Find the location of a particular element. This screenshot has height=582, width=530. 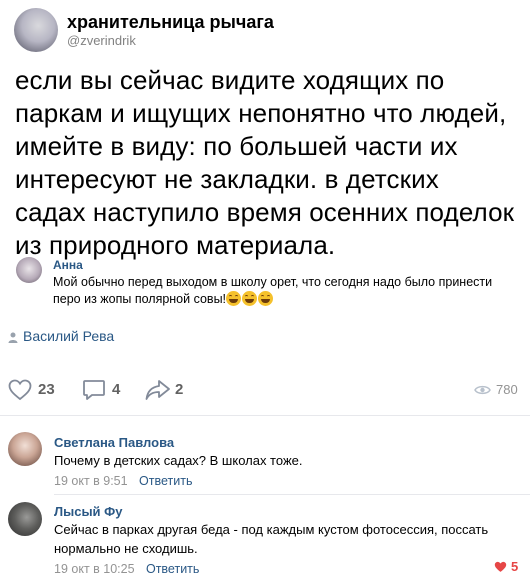

views-counter: 780 is located at coordinates (499, 390).